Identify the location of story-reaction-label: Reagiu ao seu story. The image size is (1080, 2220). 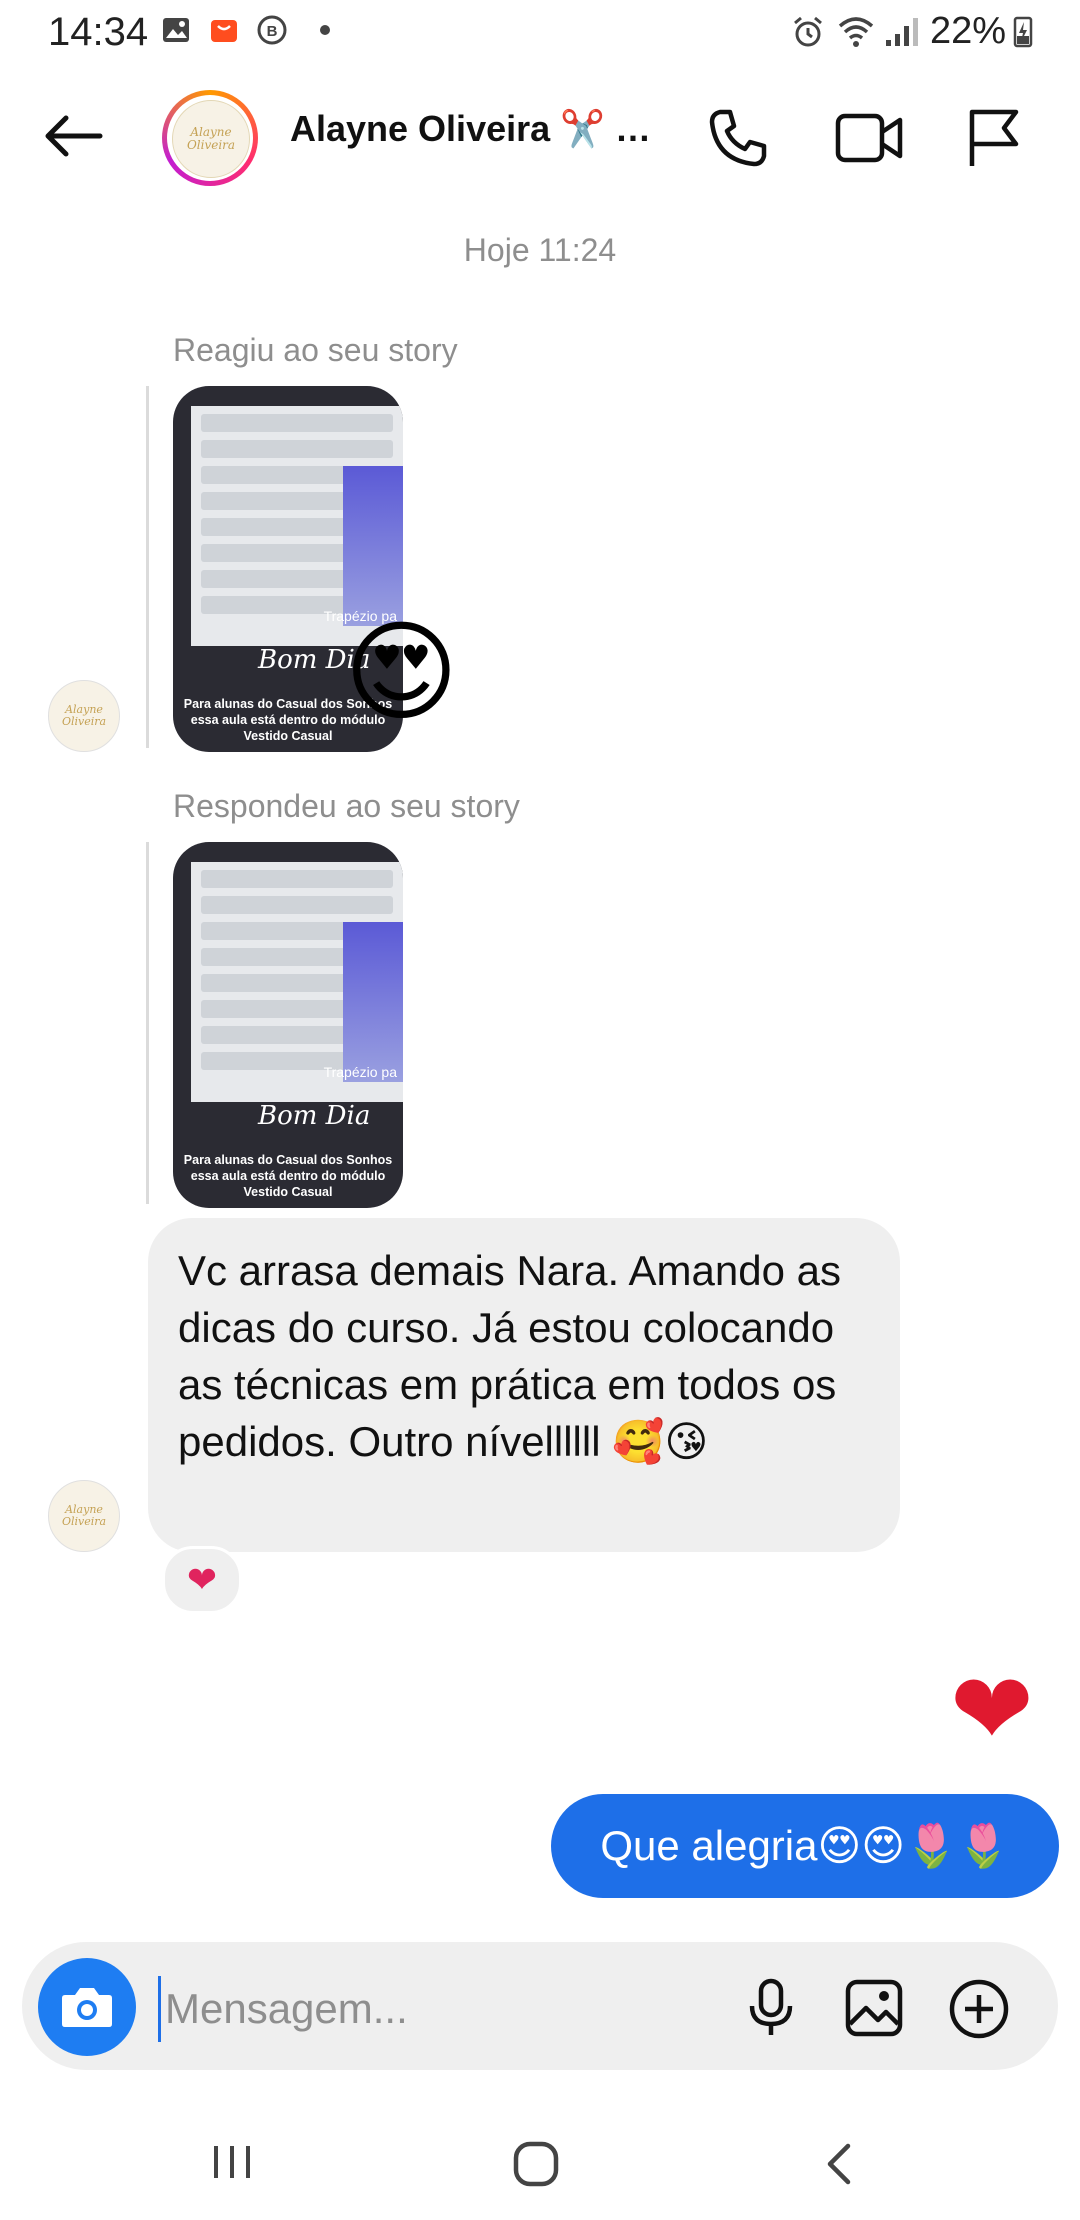
(315, 350).